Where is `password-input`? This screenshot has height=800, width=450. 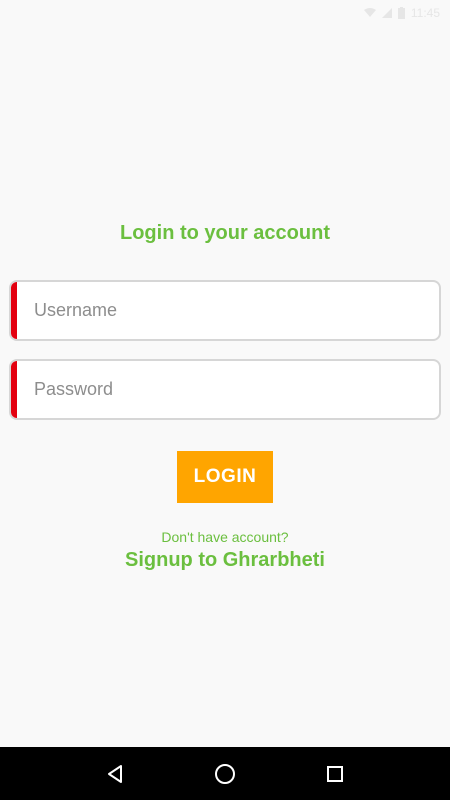
password-input is located at coordinates (225, 389).